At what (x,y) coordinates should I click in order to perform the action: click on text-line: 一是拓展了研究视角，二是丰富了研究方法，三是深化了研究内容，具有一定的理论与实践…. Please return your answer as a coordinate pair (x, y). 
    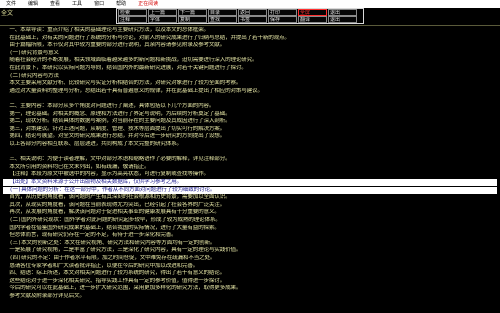
    Looking at the image, I should click on (250, 250).